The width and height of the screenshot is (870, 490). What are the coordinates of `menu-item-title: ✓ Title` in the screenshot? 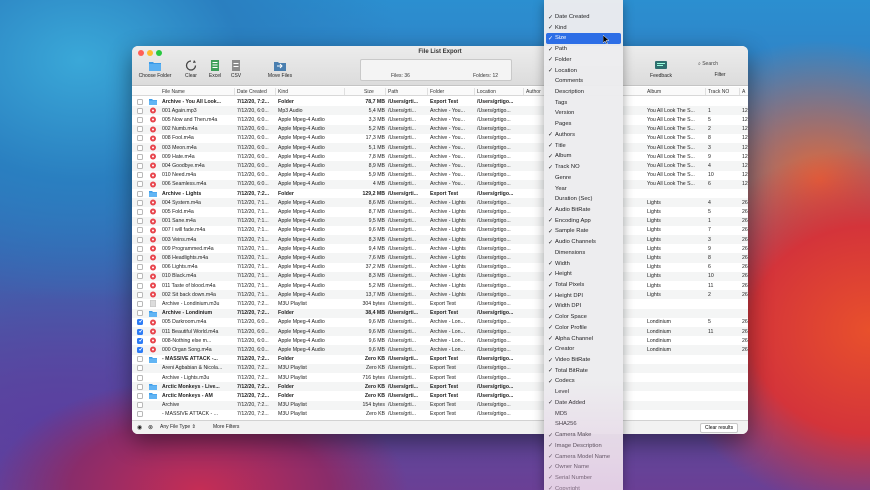 It's located at (583, 146).